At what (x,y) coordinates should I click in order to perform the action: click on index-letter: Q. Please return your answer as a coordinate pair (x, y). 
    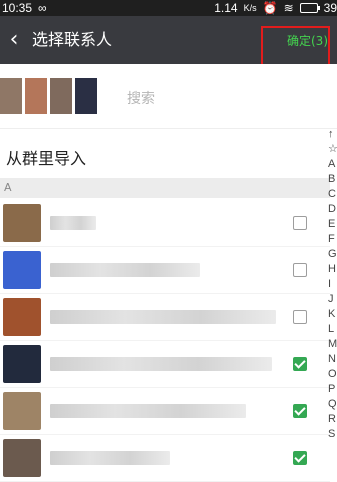
    Looking at the image, I should click on (332, 404).